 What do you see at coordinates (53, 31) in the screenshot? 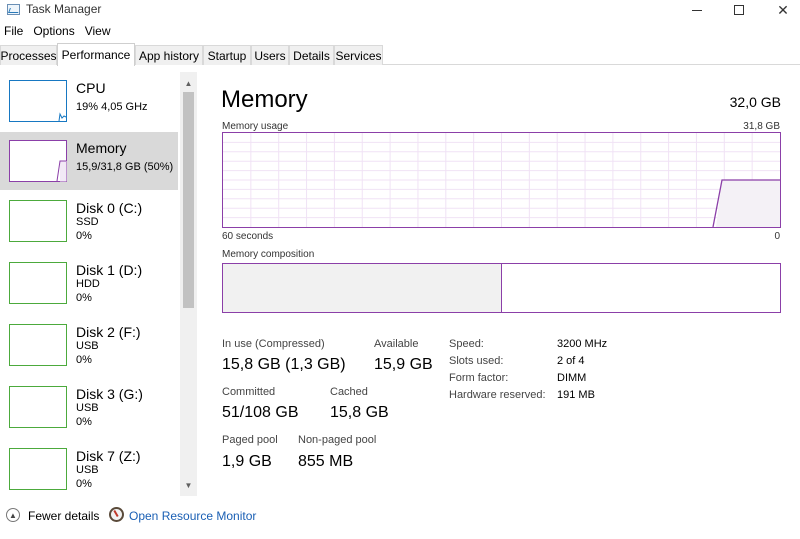
I see `menu-options: Options` at bounding box center [53, 31].